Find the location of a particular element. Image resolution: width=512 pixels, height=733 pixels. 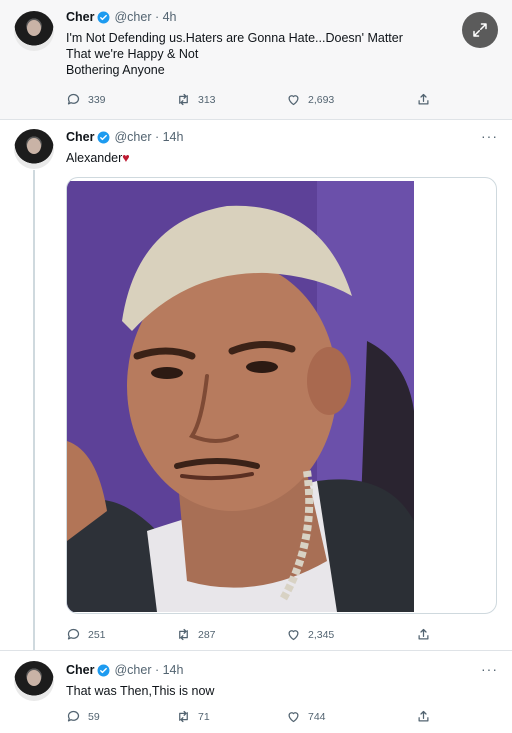

tweet-text-content: Alexander is located at coordinates (94, 158).